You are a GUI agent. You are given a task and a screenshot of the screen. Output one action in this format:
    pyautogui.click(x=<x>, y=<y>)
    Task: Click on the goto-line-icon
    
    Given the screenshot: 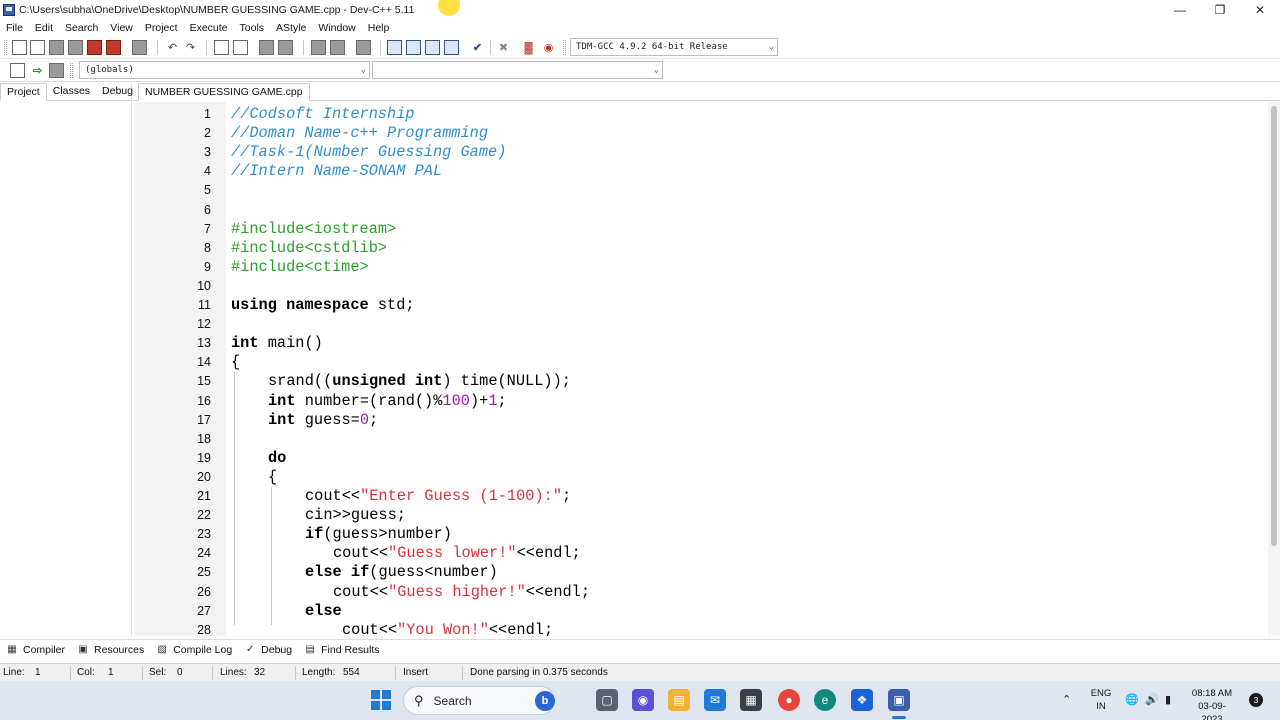 What is the action you would take?
    pyautogui.click(x=266, y=47)
    